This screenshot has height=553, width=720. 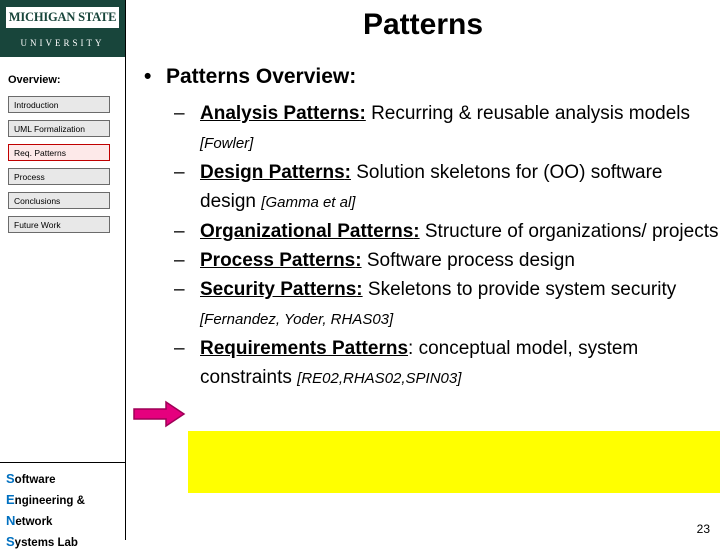 What do you see at coordinates (379, 378) in the screenshot?
I see `item-citation: [RE02,RHAS02,SPIN03]` at bounding box center [379, 378].